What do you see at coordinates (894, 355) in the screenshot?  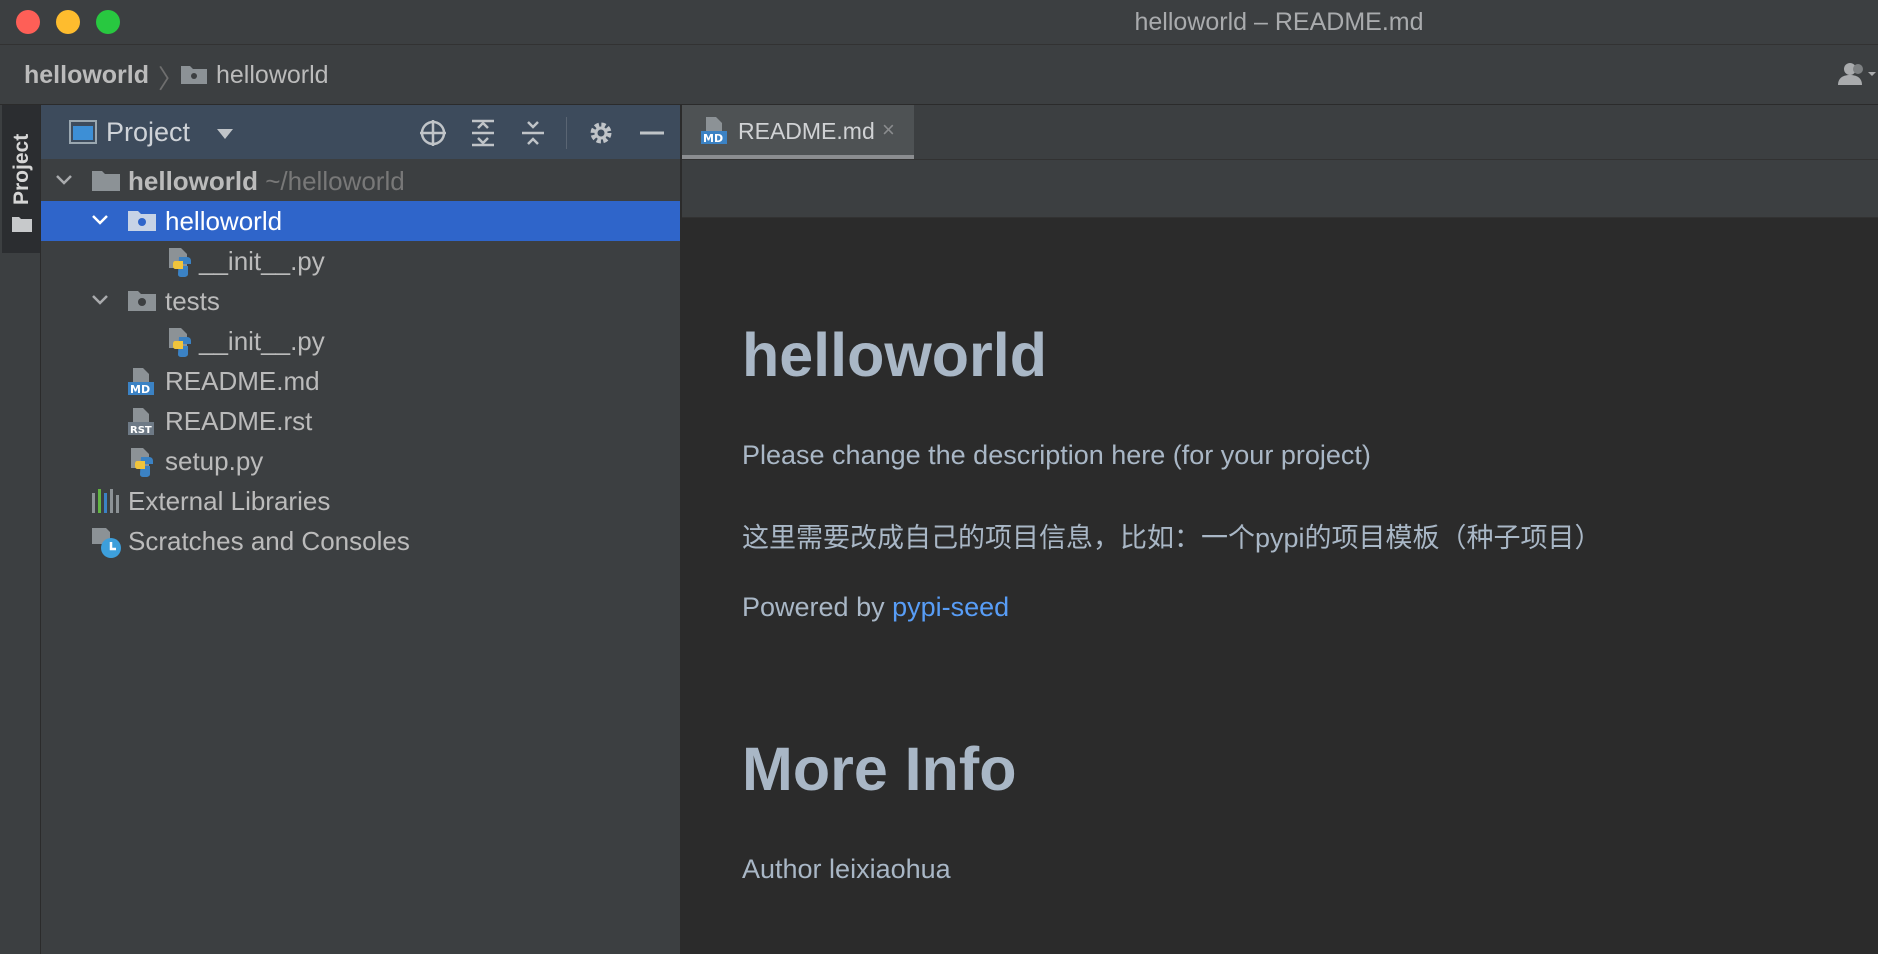 I see `preview-heading-1: helloworld` at bounding box center [894, 355].